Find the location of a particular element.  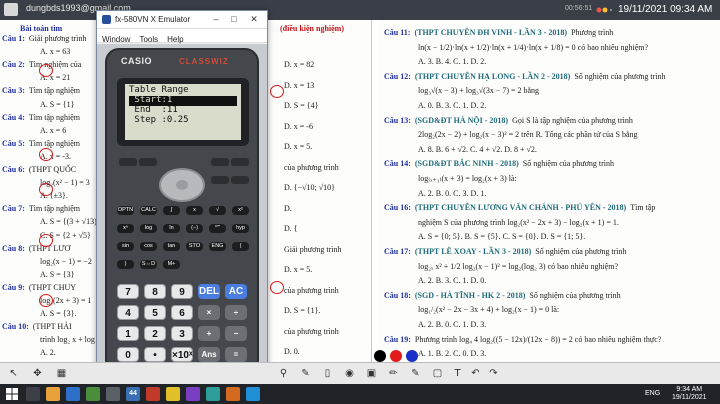

windows-start-icon is located at coordinates (12, 394).